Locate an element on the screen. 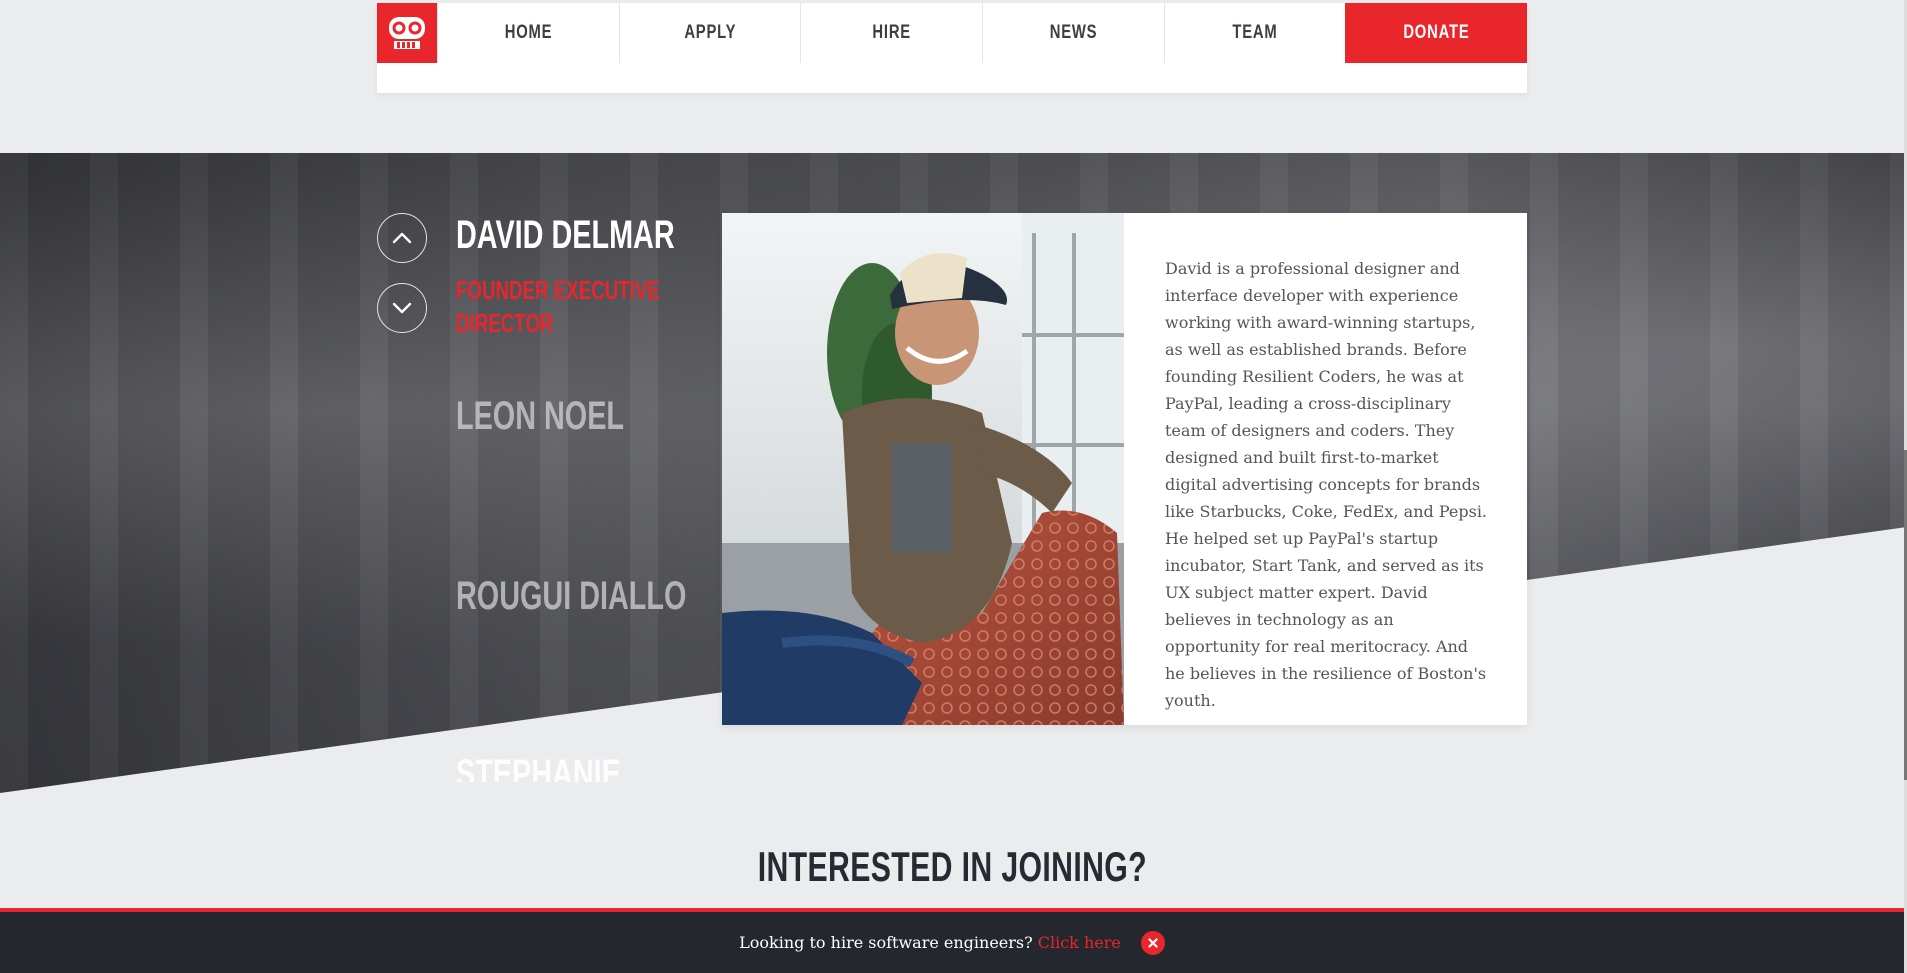  robot-logo-icon is located at coordinates (406, 33).